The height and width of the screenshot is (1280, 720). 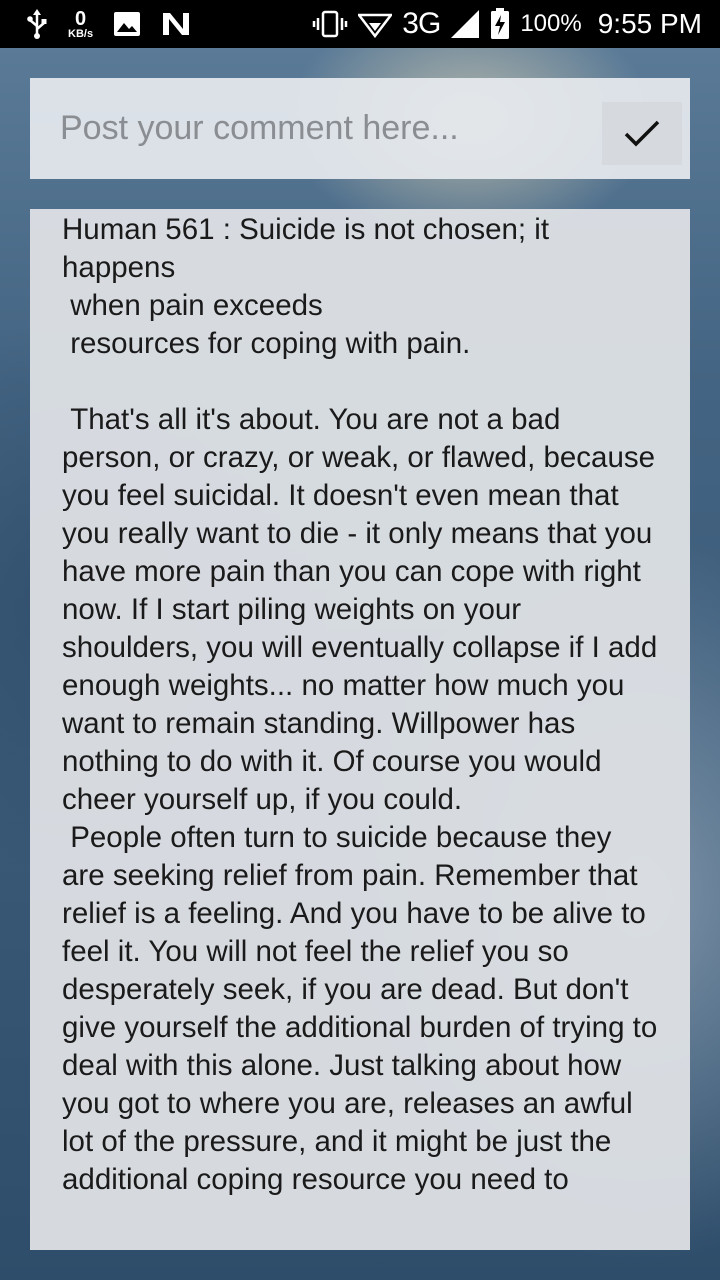 I want to click on battery-percent: 100%, so click(x=551, y=23).